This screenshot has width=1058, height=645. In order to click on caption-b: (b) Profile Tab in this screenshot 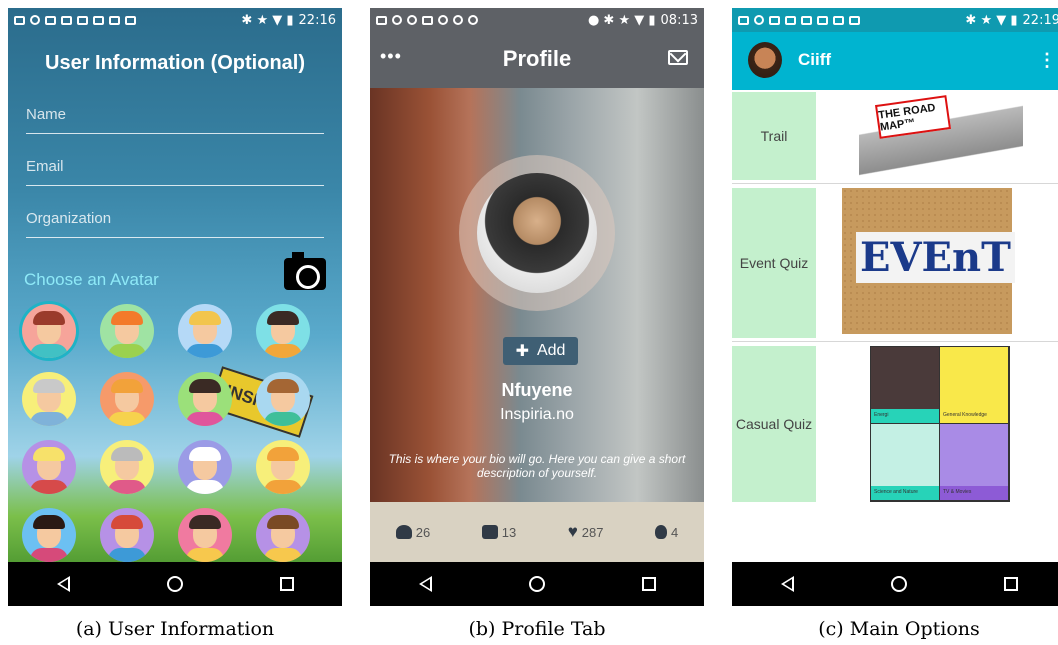, I will do `click(537, 629)`.